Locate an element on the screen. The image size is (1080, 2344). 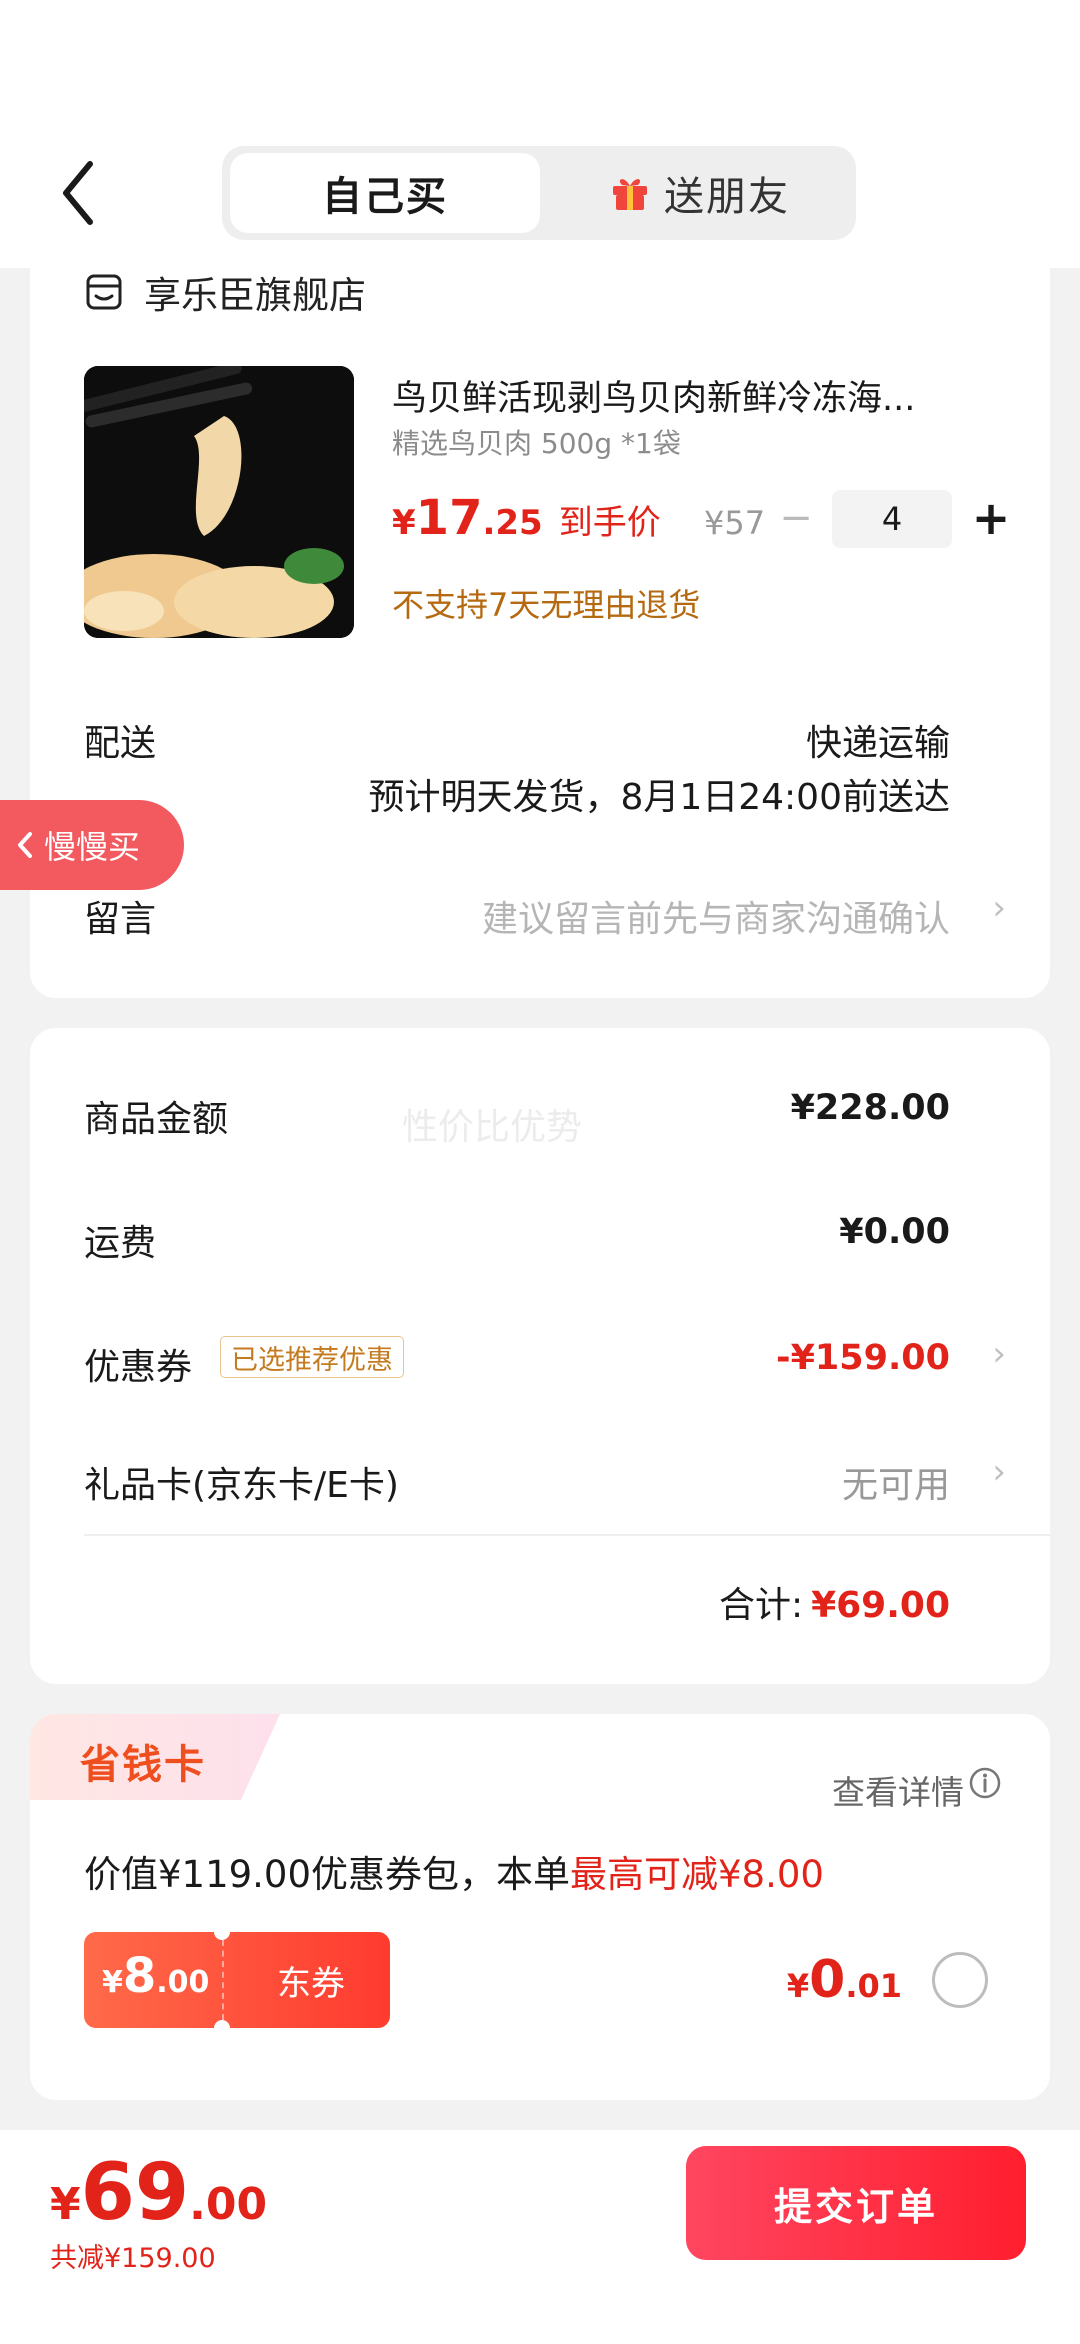
price-label: 到手价 is located at coordinates (609, 523).